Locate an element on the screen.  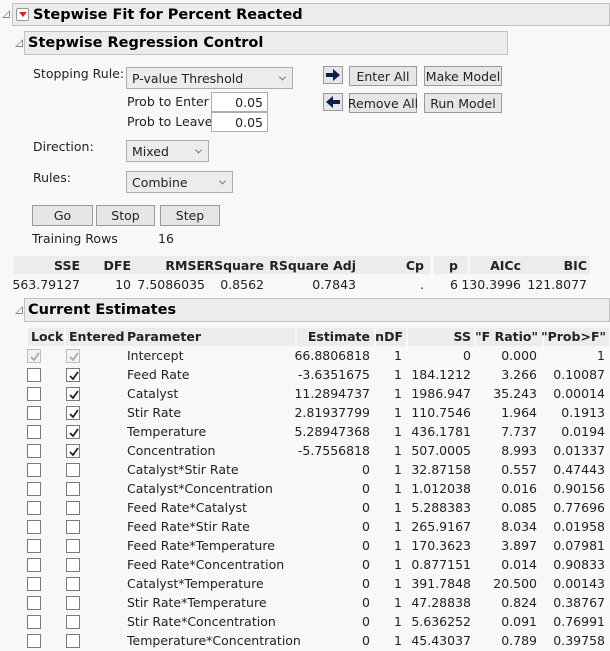
parameter-cell: Stir Rate*Concentration is located at coordinates (201, 621).